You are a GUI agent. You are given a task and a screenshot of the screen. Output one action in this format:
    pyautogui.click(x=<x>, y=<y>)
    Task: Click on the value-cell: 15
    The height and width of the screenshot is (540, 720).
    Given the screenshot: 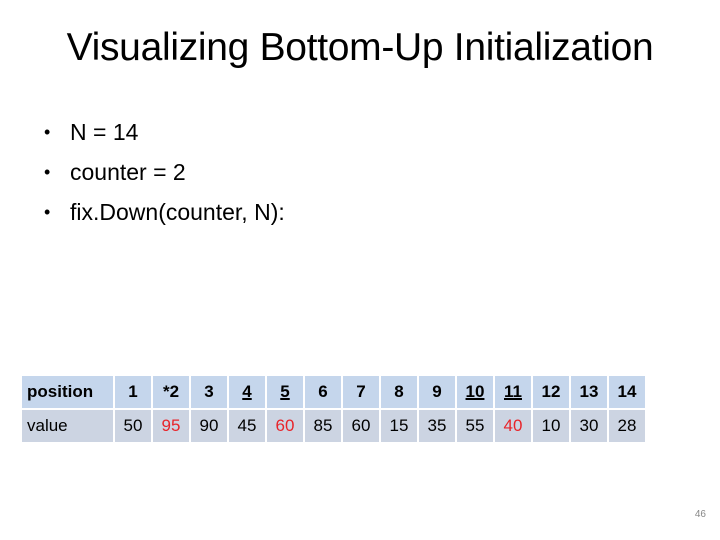 What is the action you would take?
    pyautogui.click(x=399, y=426)
    